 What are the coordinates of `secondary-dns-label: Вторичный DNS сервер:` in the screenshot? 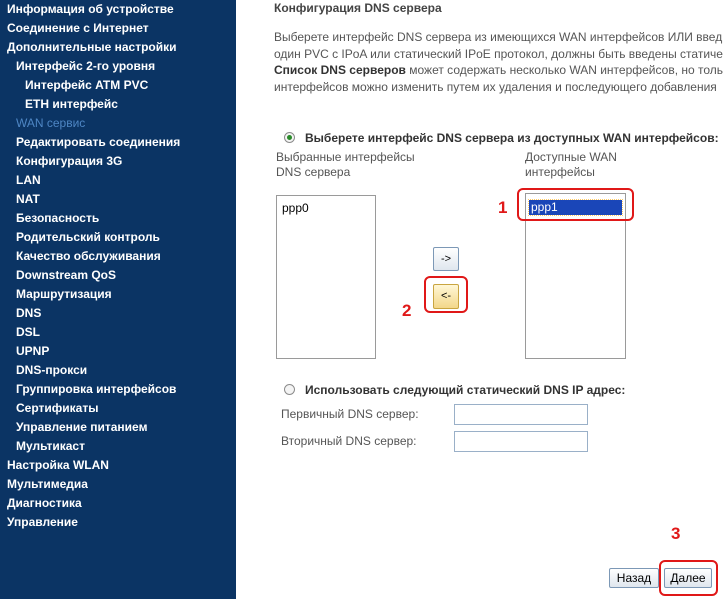 It's located at (349, 441).